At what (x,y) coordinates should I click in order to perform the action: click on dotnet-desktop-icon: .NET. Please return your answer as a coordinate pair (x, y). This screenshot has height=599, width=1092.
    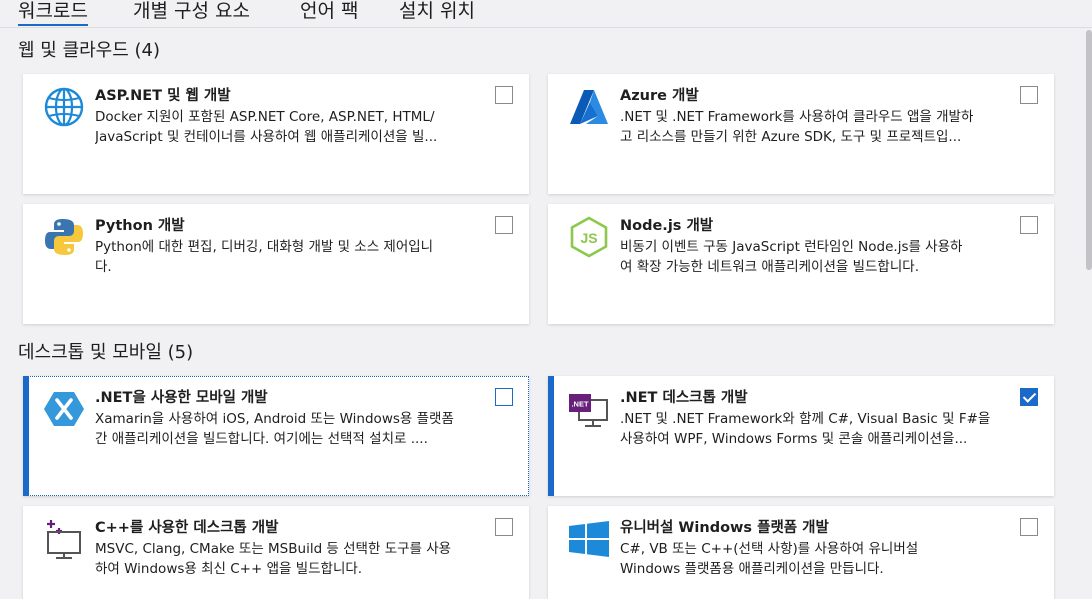
    Looking at the image, I should click on (589, 409).